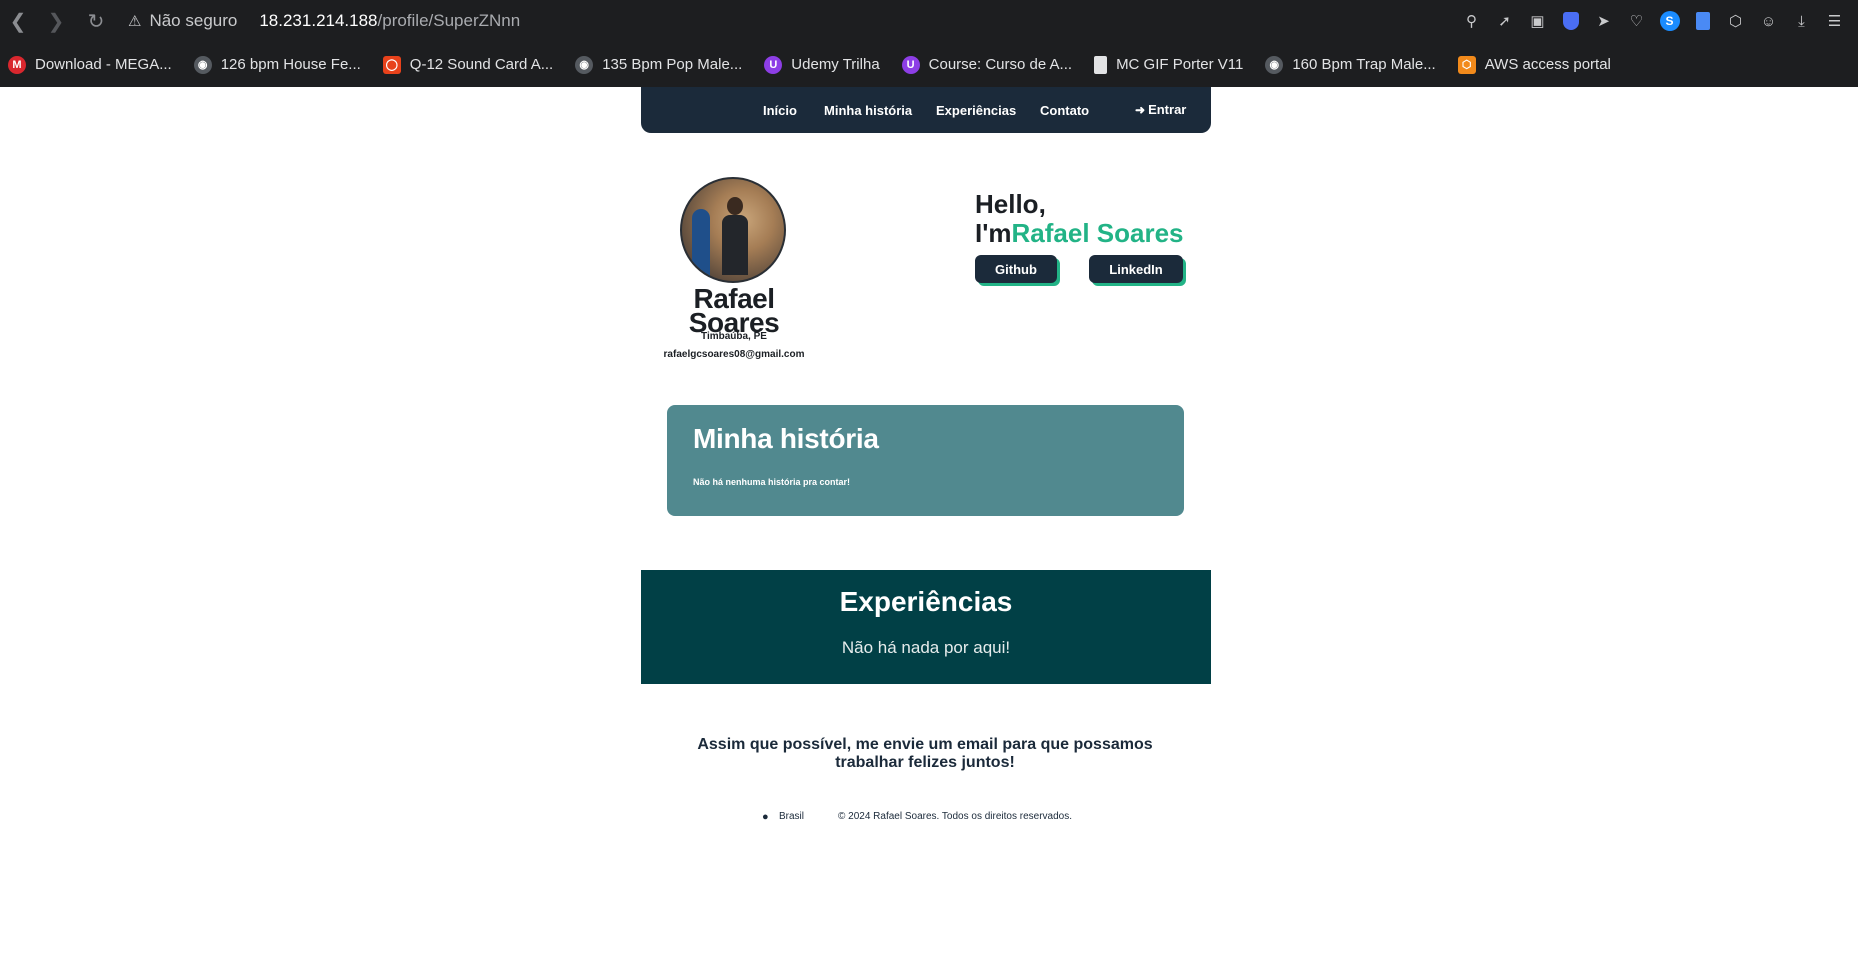  I want to click on bookmark-label: AWS access portal, so click(1547, 64).